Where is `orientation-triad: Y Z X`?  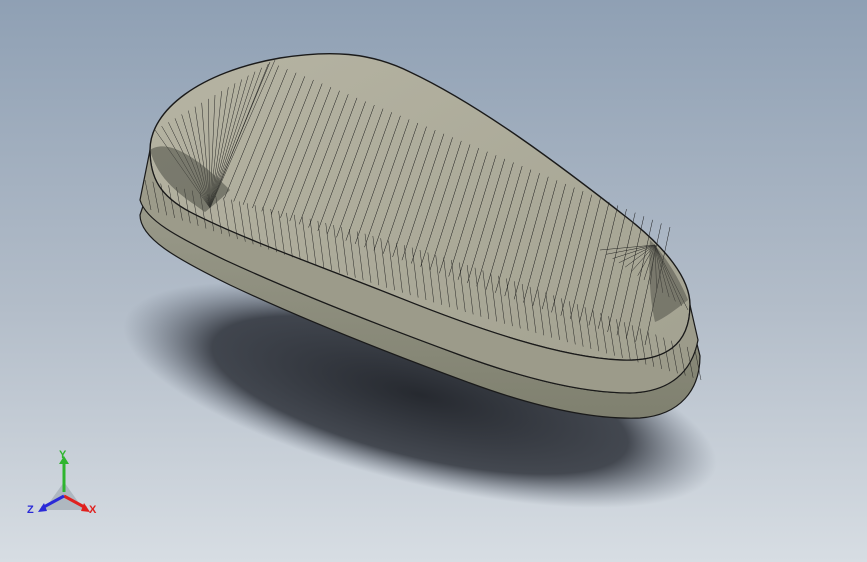 orientation-triad: Y Z X is located at coordinates (64, 486).